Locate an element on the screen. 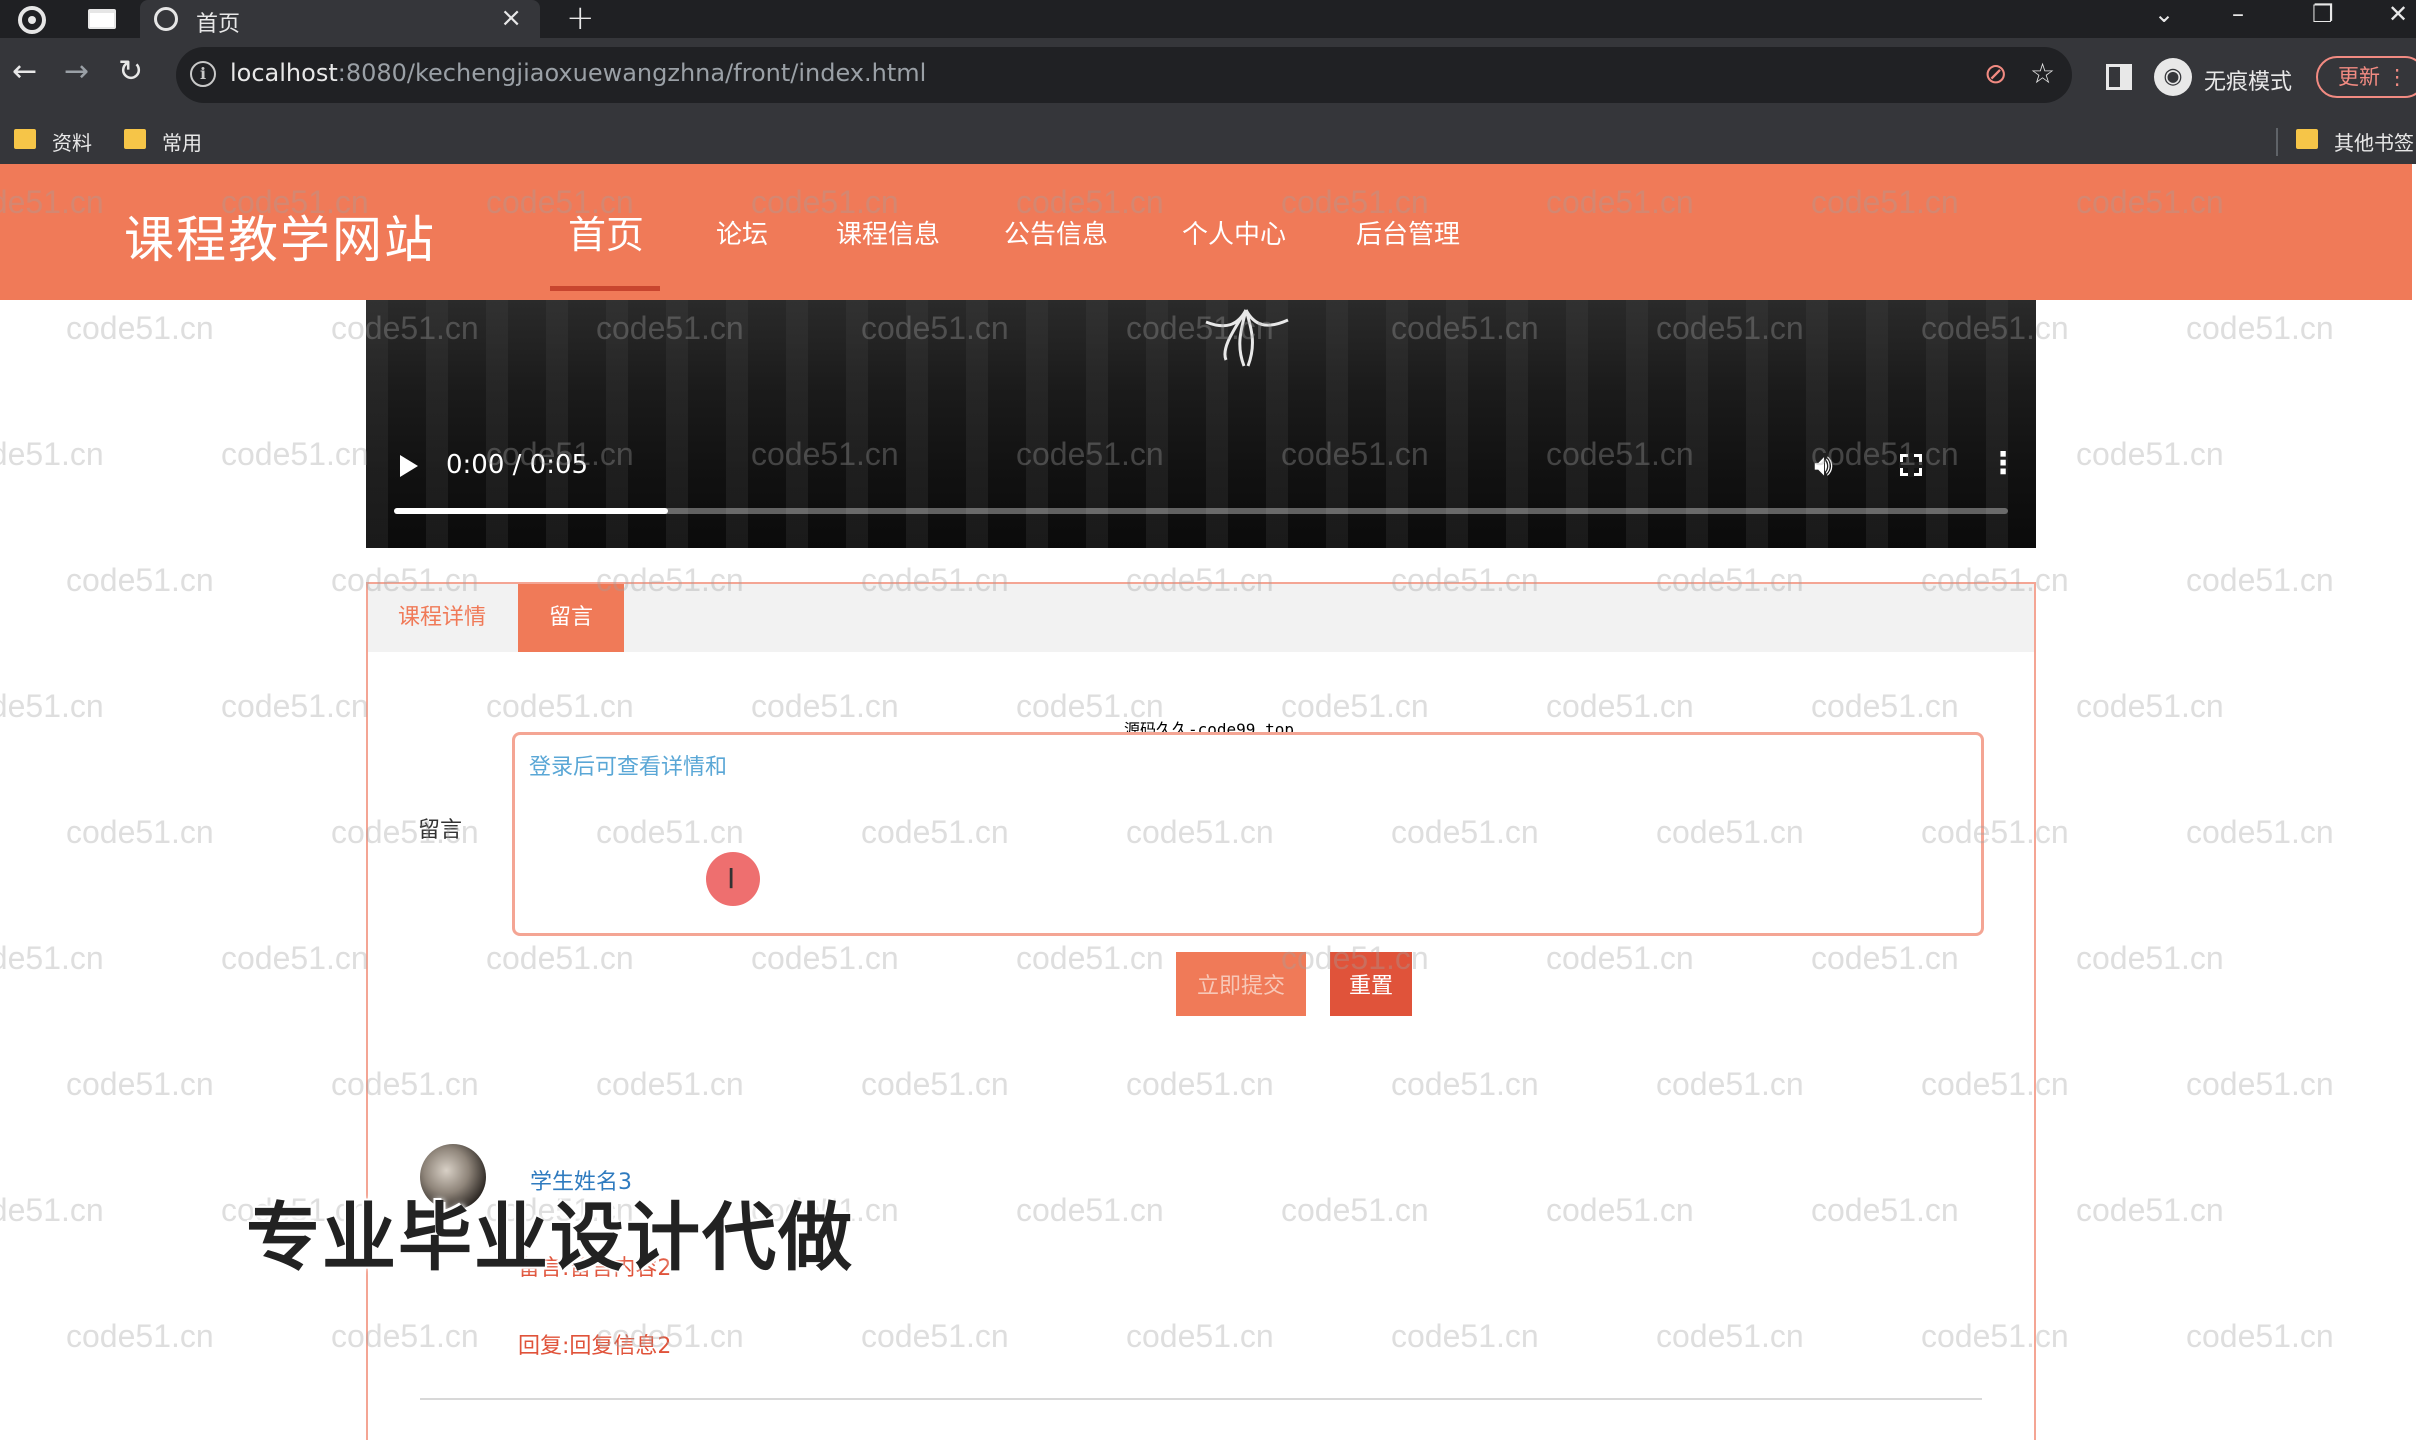 This screenshot has height=1440, width=2416. restore-icon: ❐ is located at coordinates (2323, 14).